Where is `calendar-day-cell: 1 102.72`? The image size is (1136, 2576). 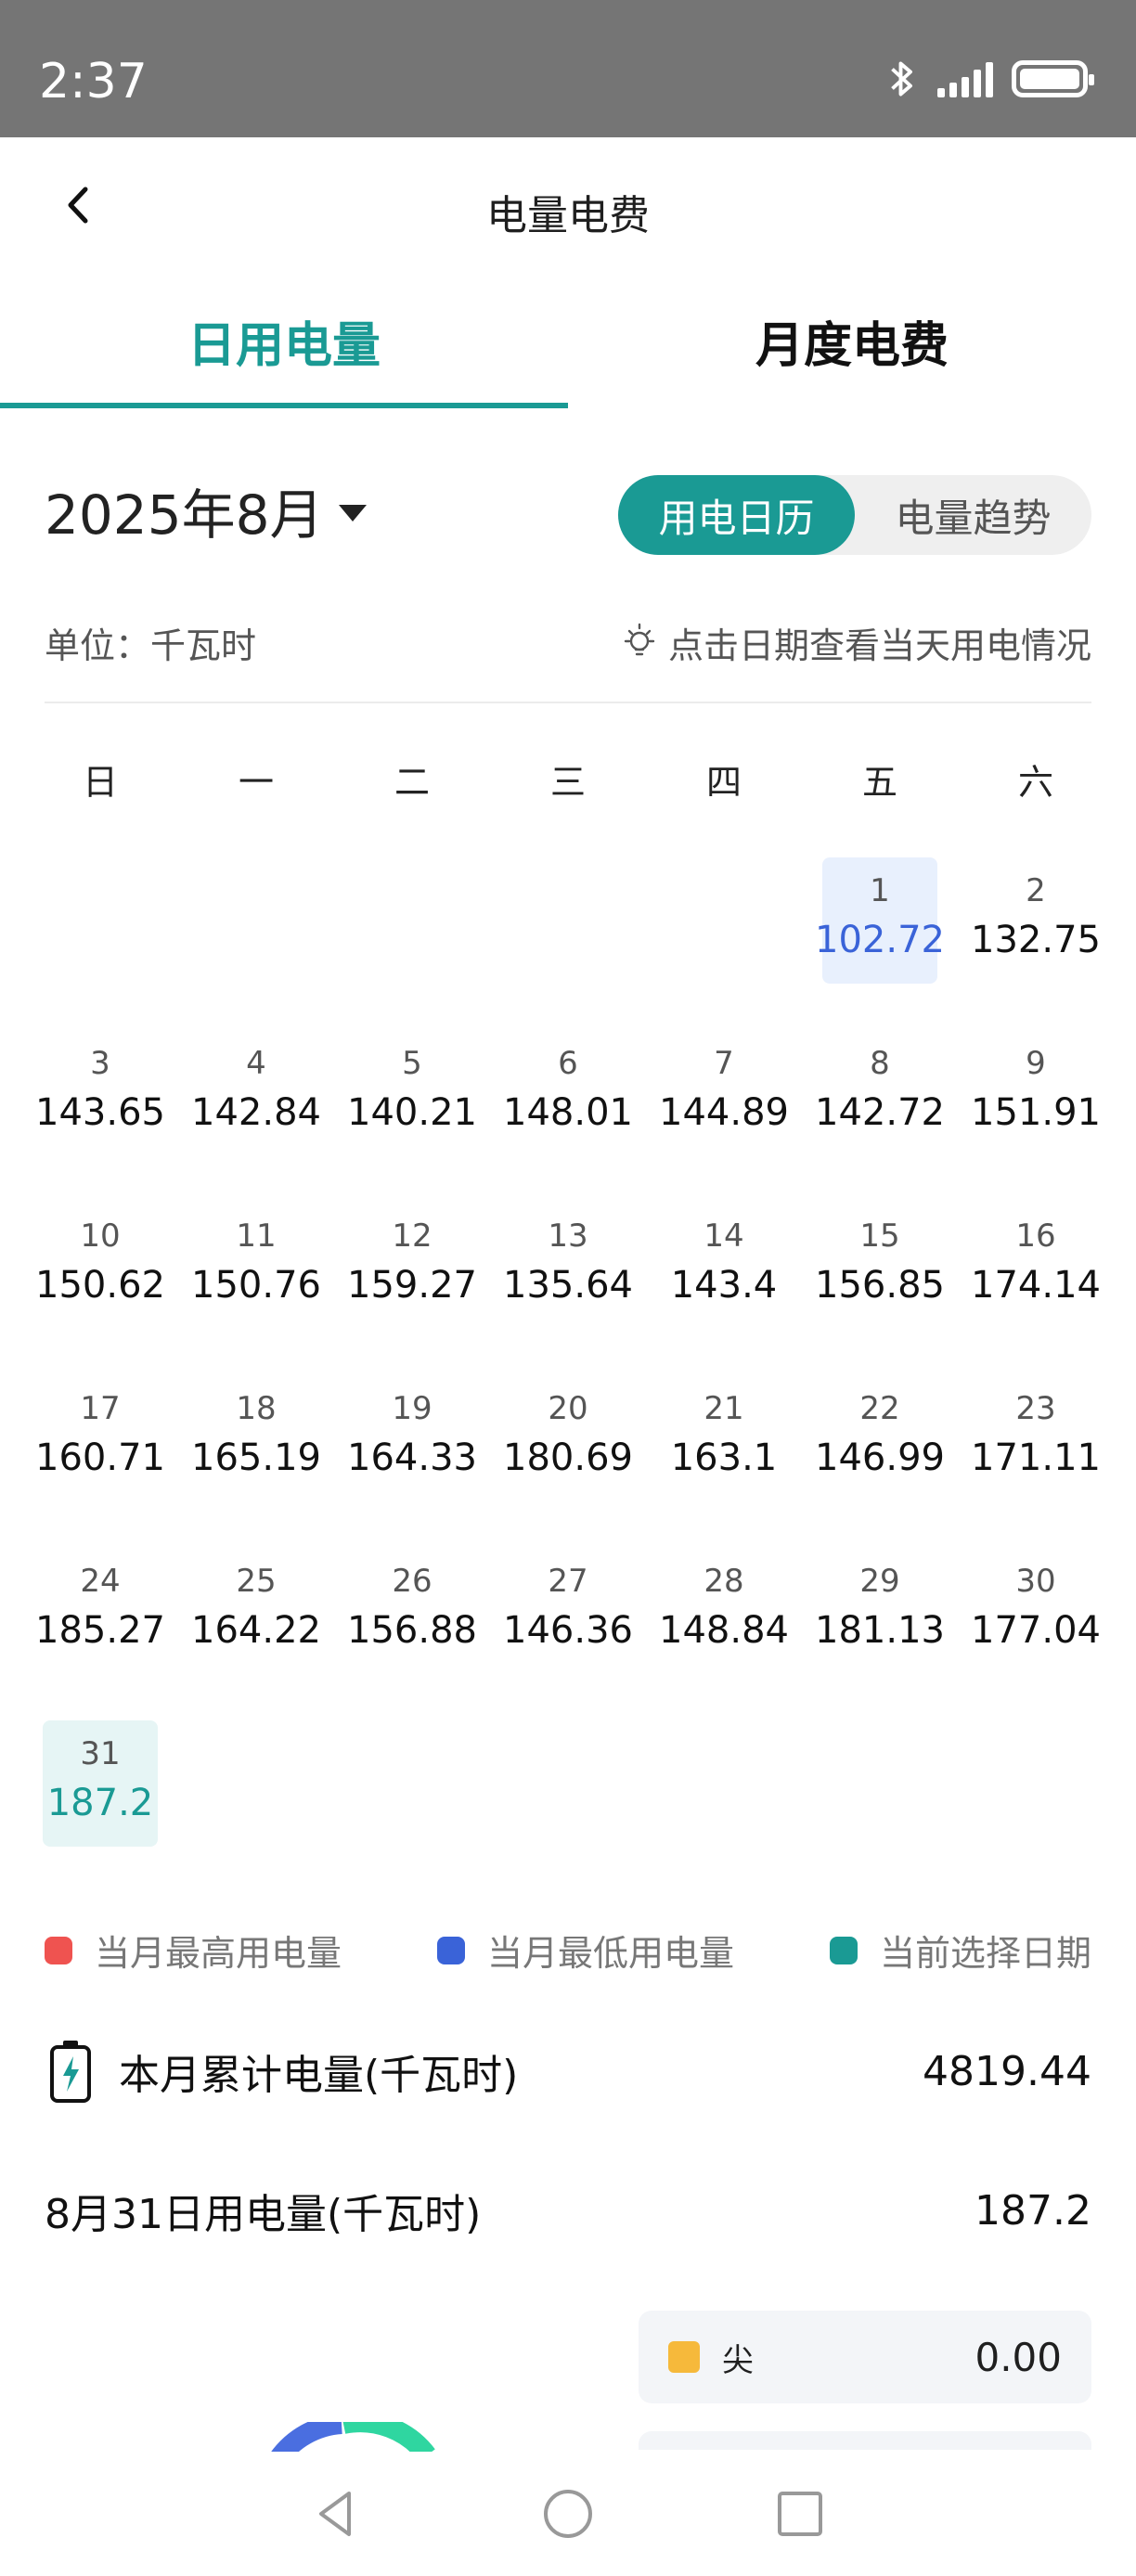
calendar-day-cell: 1 102.72 is located at coordinates (880, 943).